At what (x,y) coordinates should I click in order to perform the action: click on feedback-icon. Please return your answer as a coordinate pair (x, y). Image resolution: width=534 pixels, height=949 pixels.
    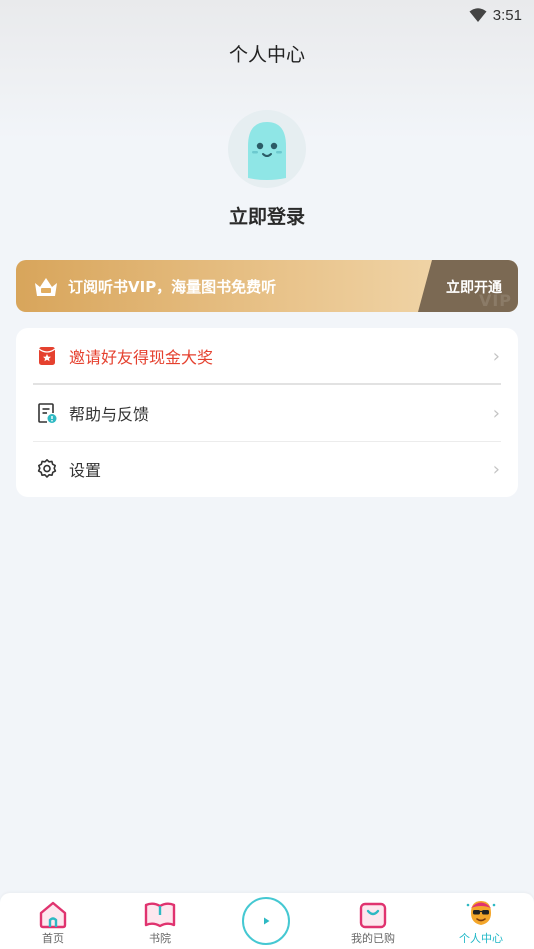
    Looking at the image, I should click on (47, 413).